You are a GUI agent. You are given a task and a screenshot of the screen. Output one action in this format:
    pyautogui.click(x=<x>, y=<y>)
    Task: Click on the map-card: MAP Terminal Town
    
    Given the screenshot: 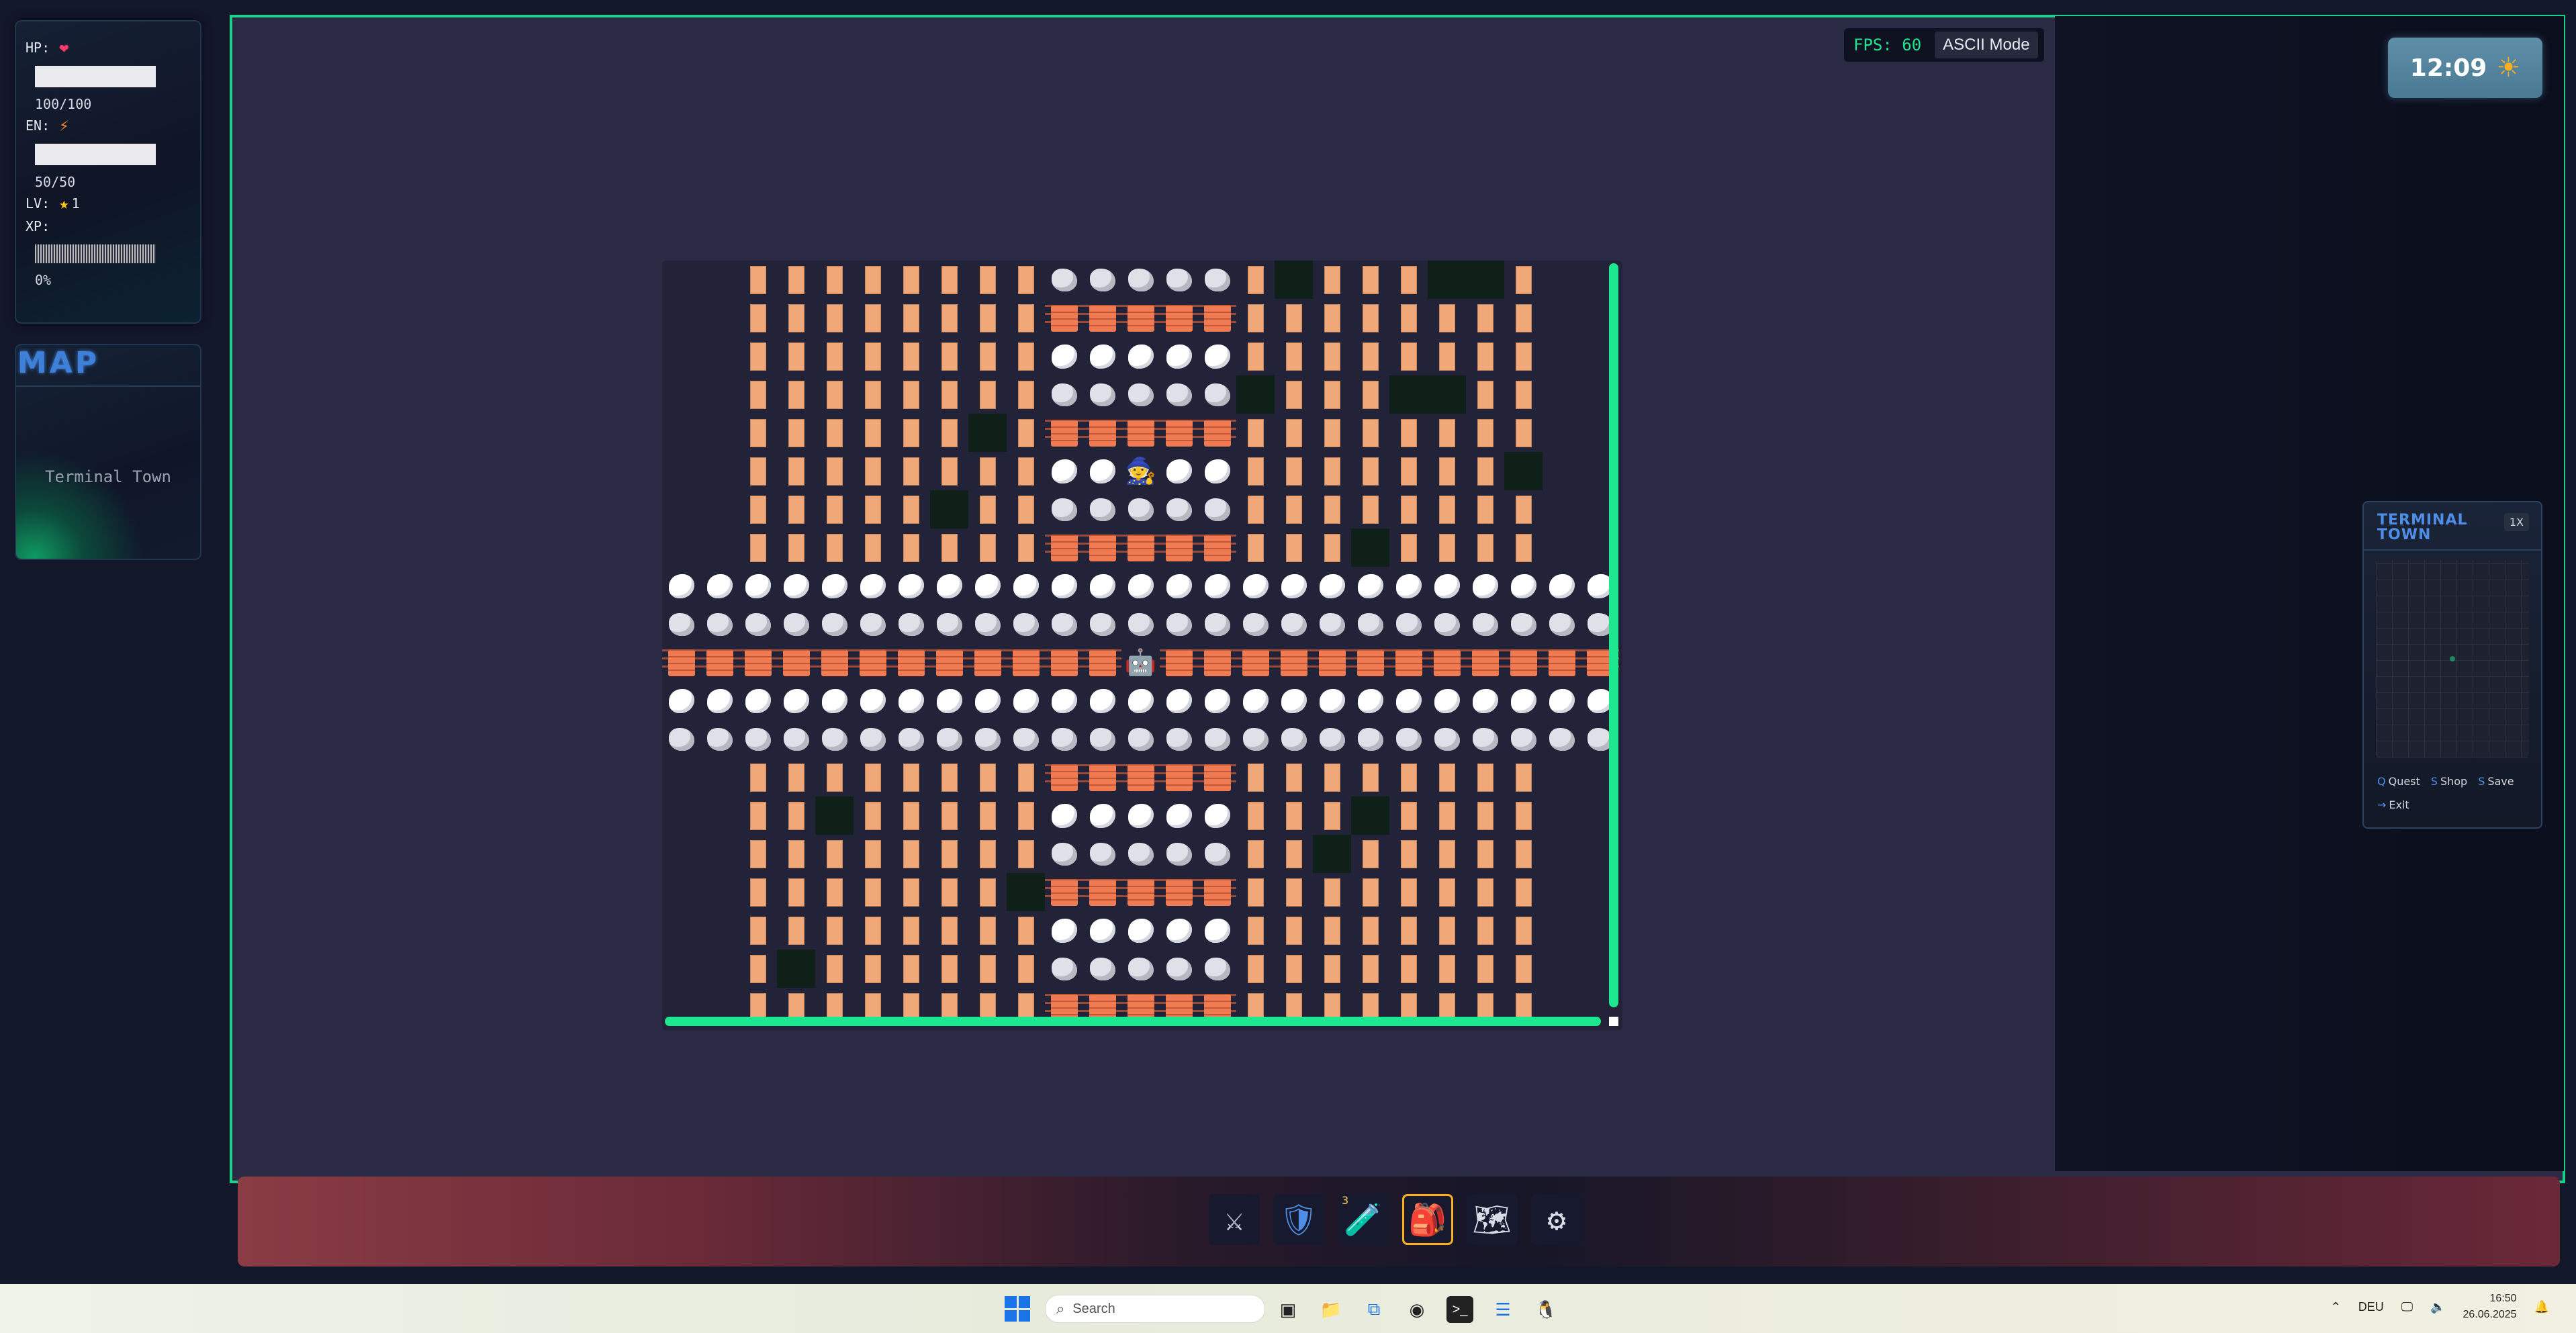 What is the action you would take?
    pyautogui.click(x=108, y=452)
    